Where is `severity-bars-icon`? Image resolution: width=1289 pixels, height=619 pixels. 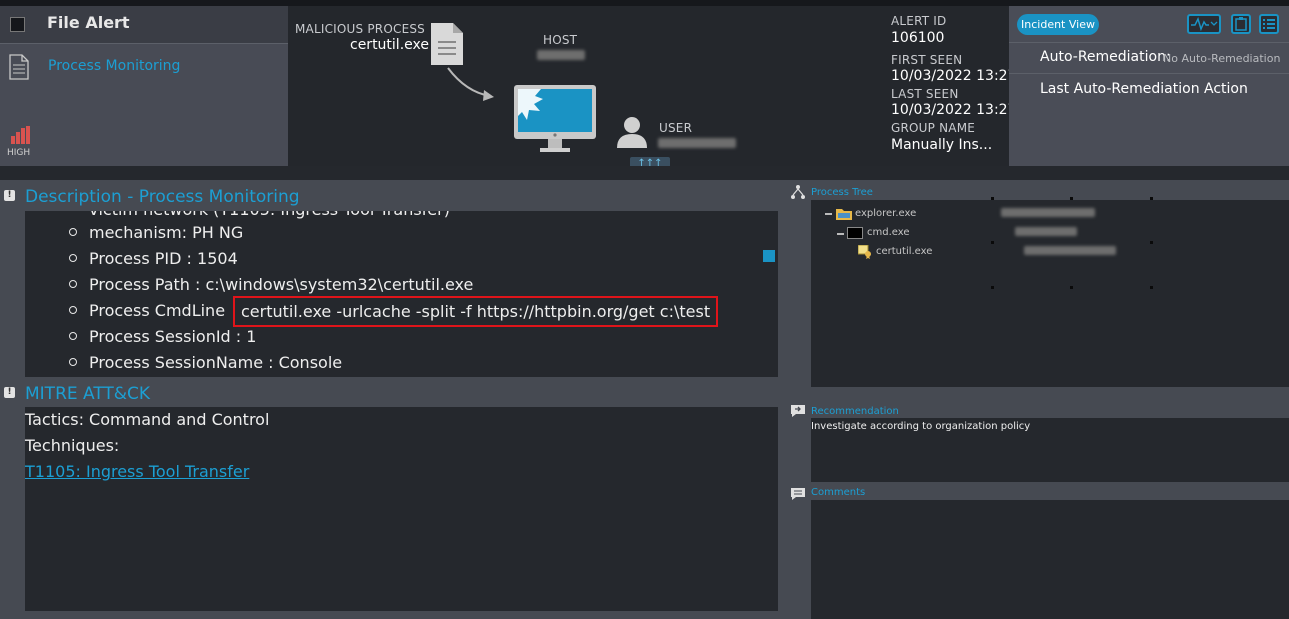 severity-bars-icon is located at coordinates (20, 135).